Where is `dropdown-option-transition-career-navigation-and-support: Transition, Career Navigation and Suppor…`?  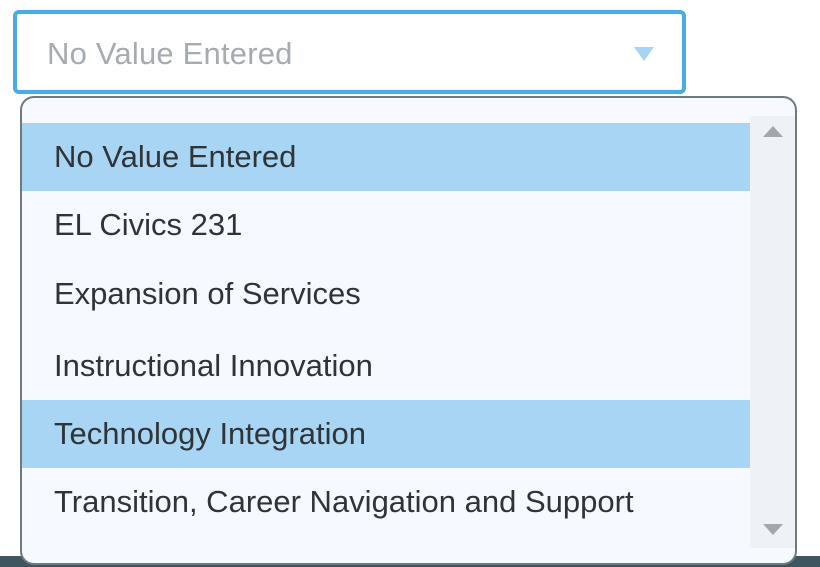
dropdown-option-transition-career-navigation-and-support: Transition, Career Navigation and Suppor… is located at coordinates (386, 502).